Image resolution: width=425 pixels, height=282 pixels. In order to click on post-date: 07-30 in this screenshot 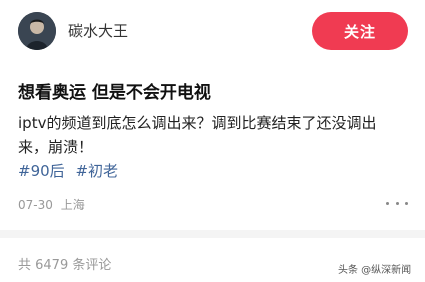, I will do `click(35, 205)`.